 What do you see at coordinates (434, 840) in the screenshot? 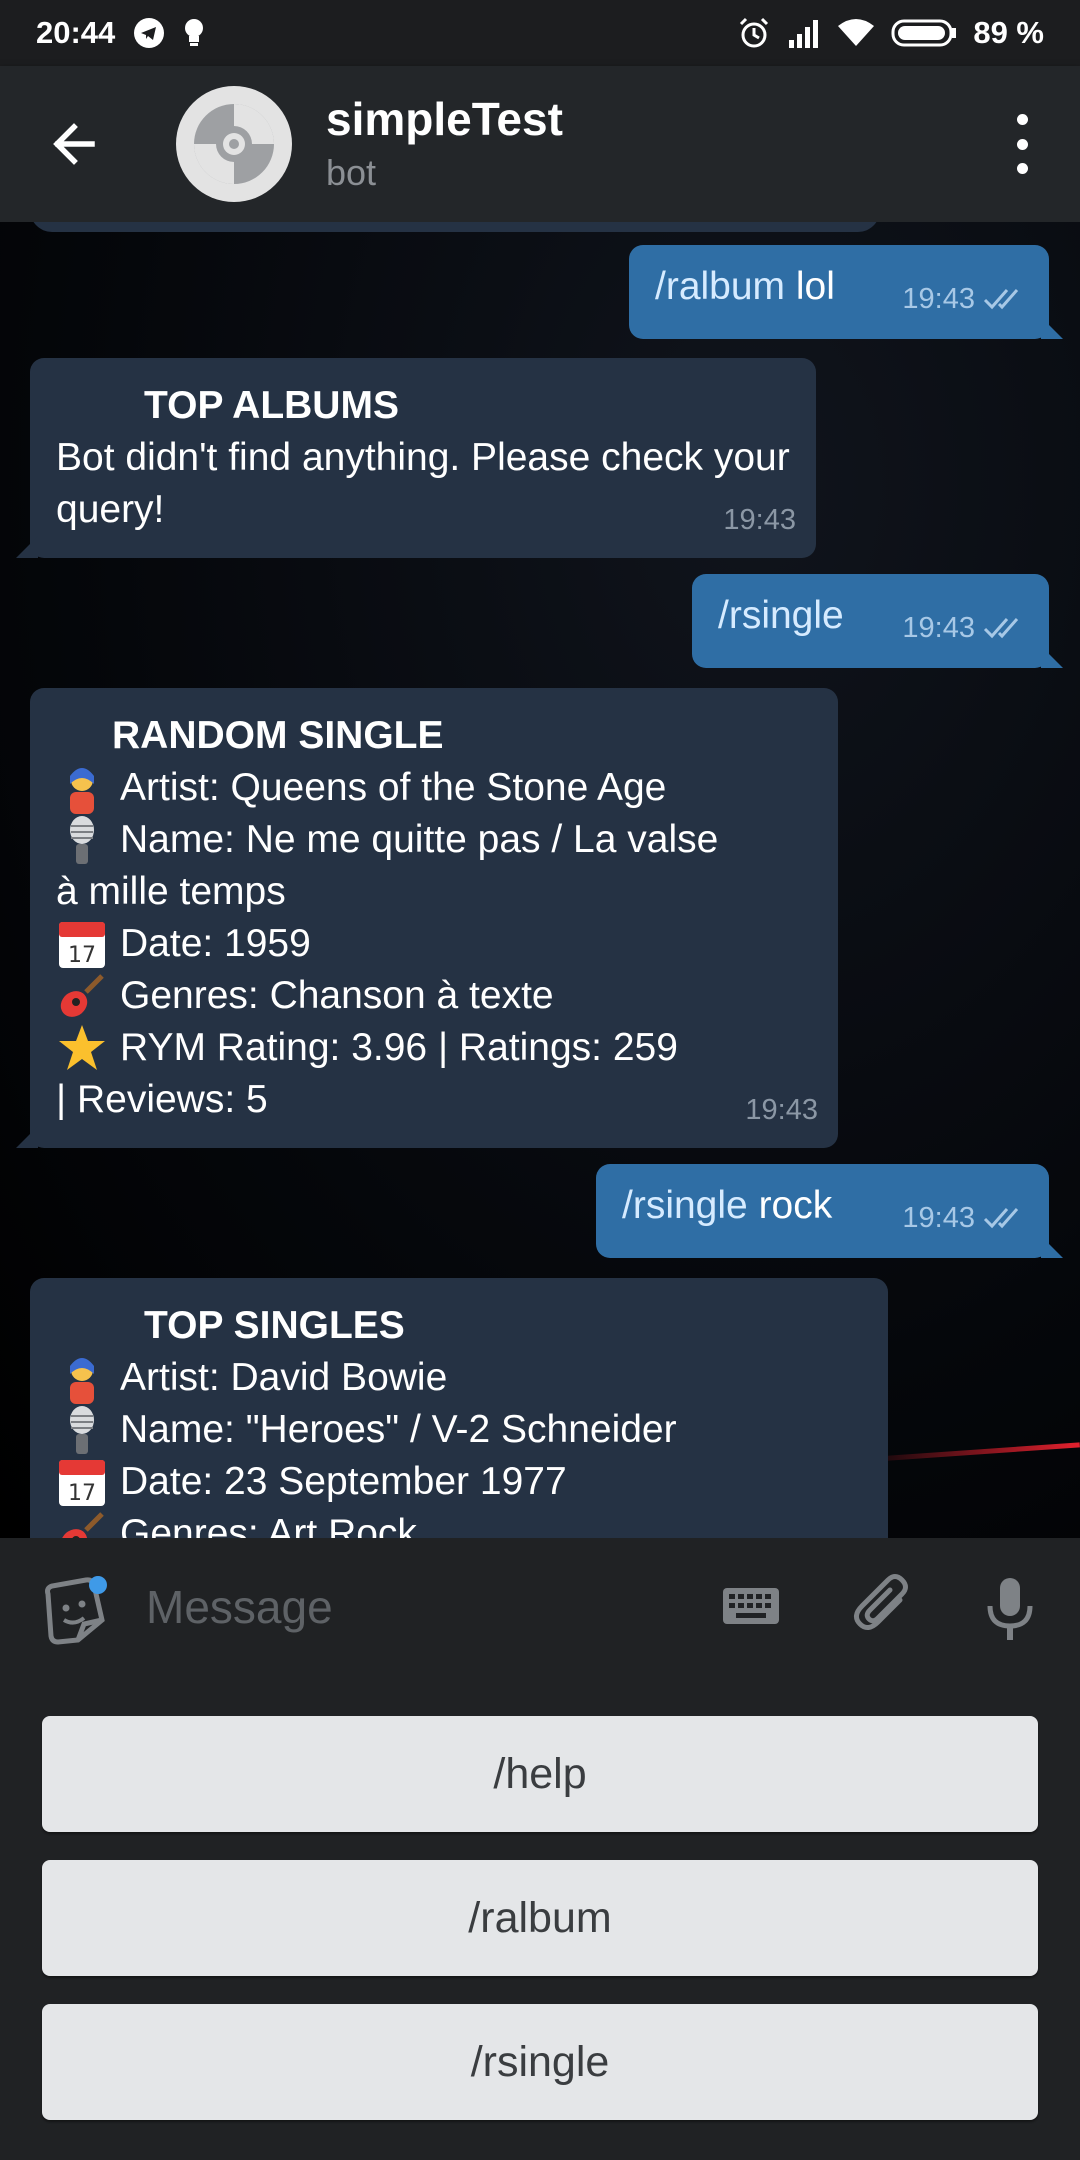
I see `name-line: Name: Ne me quitte pas / La valse` at bounding box center [434, 840].